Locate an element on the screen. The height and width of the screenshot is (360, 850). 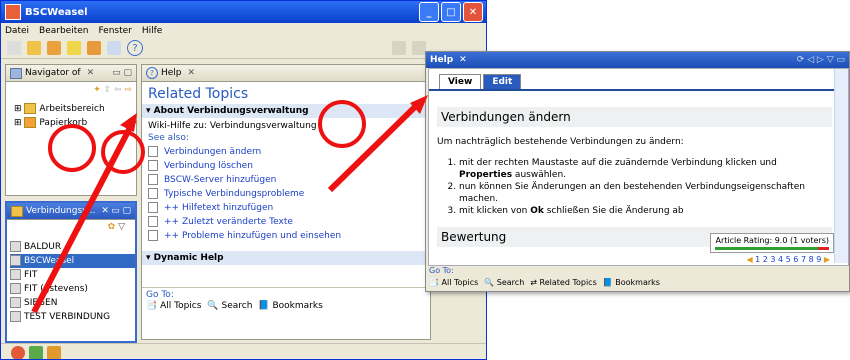
menu-bearbeiten: Bearbeiten is located at coordinates (63, 31).